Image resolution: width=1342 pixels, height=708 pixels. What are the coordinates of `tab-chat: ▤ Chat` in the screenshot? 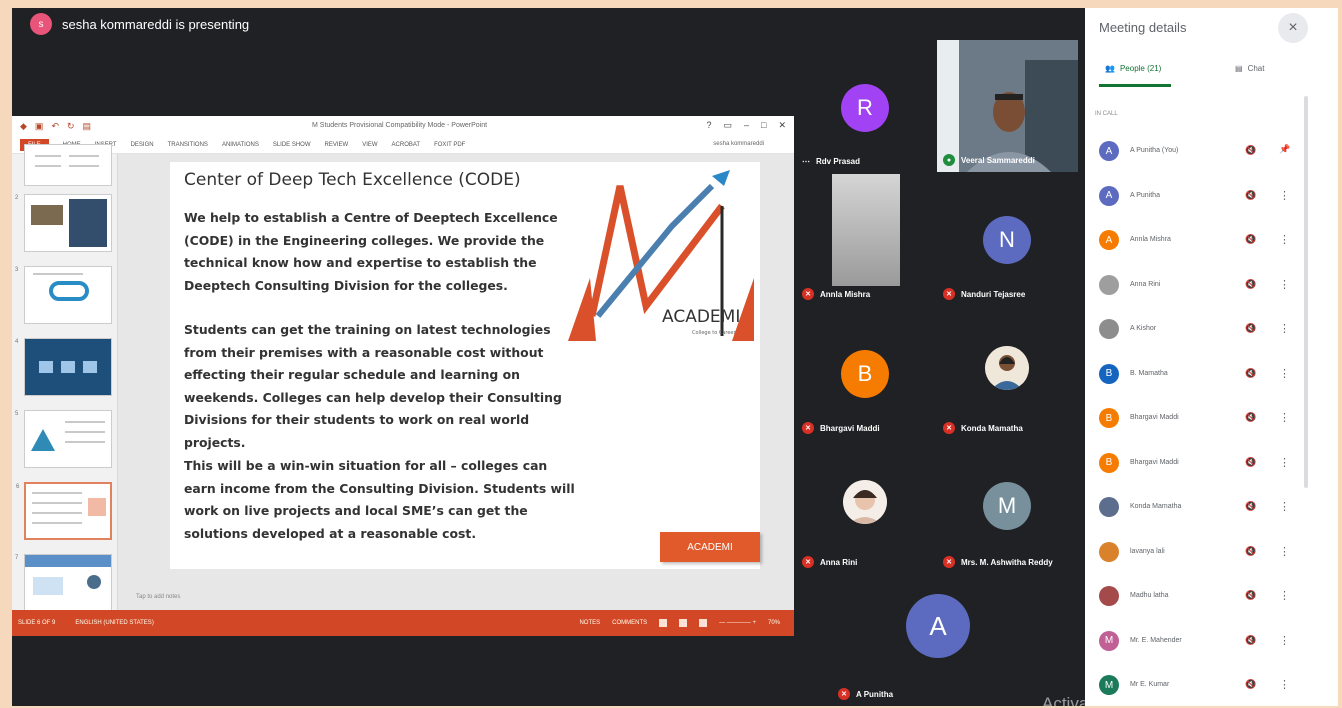 It's located at (1249, 68).